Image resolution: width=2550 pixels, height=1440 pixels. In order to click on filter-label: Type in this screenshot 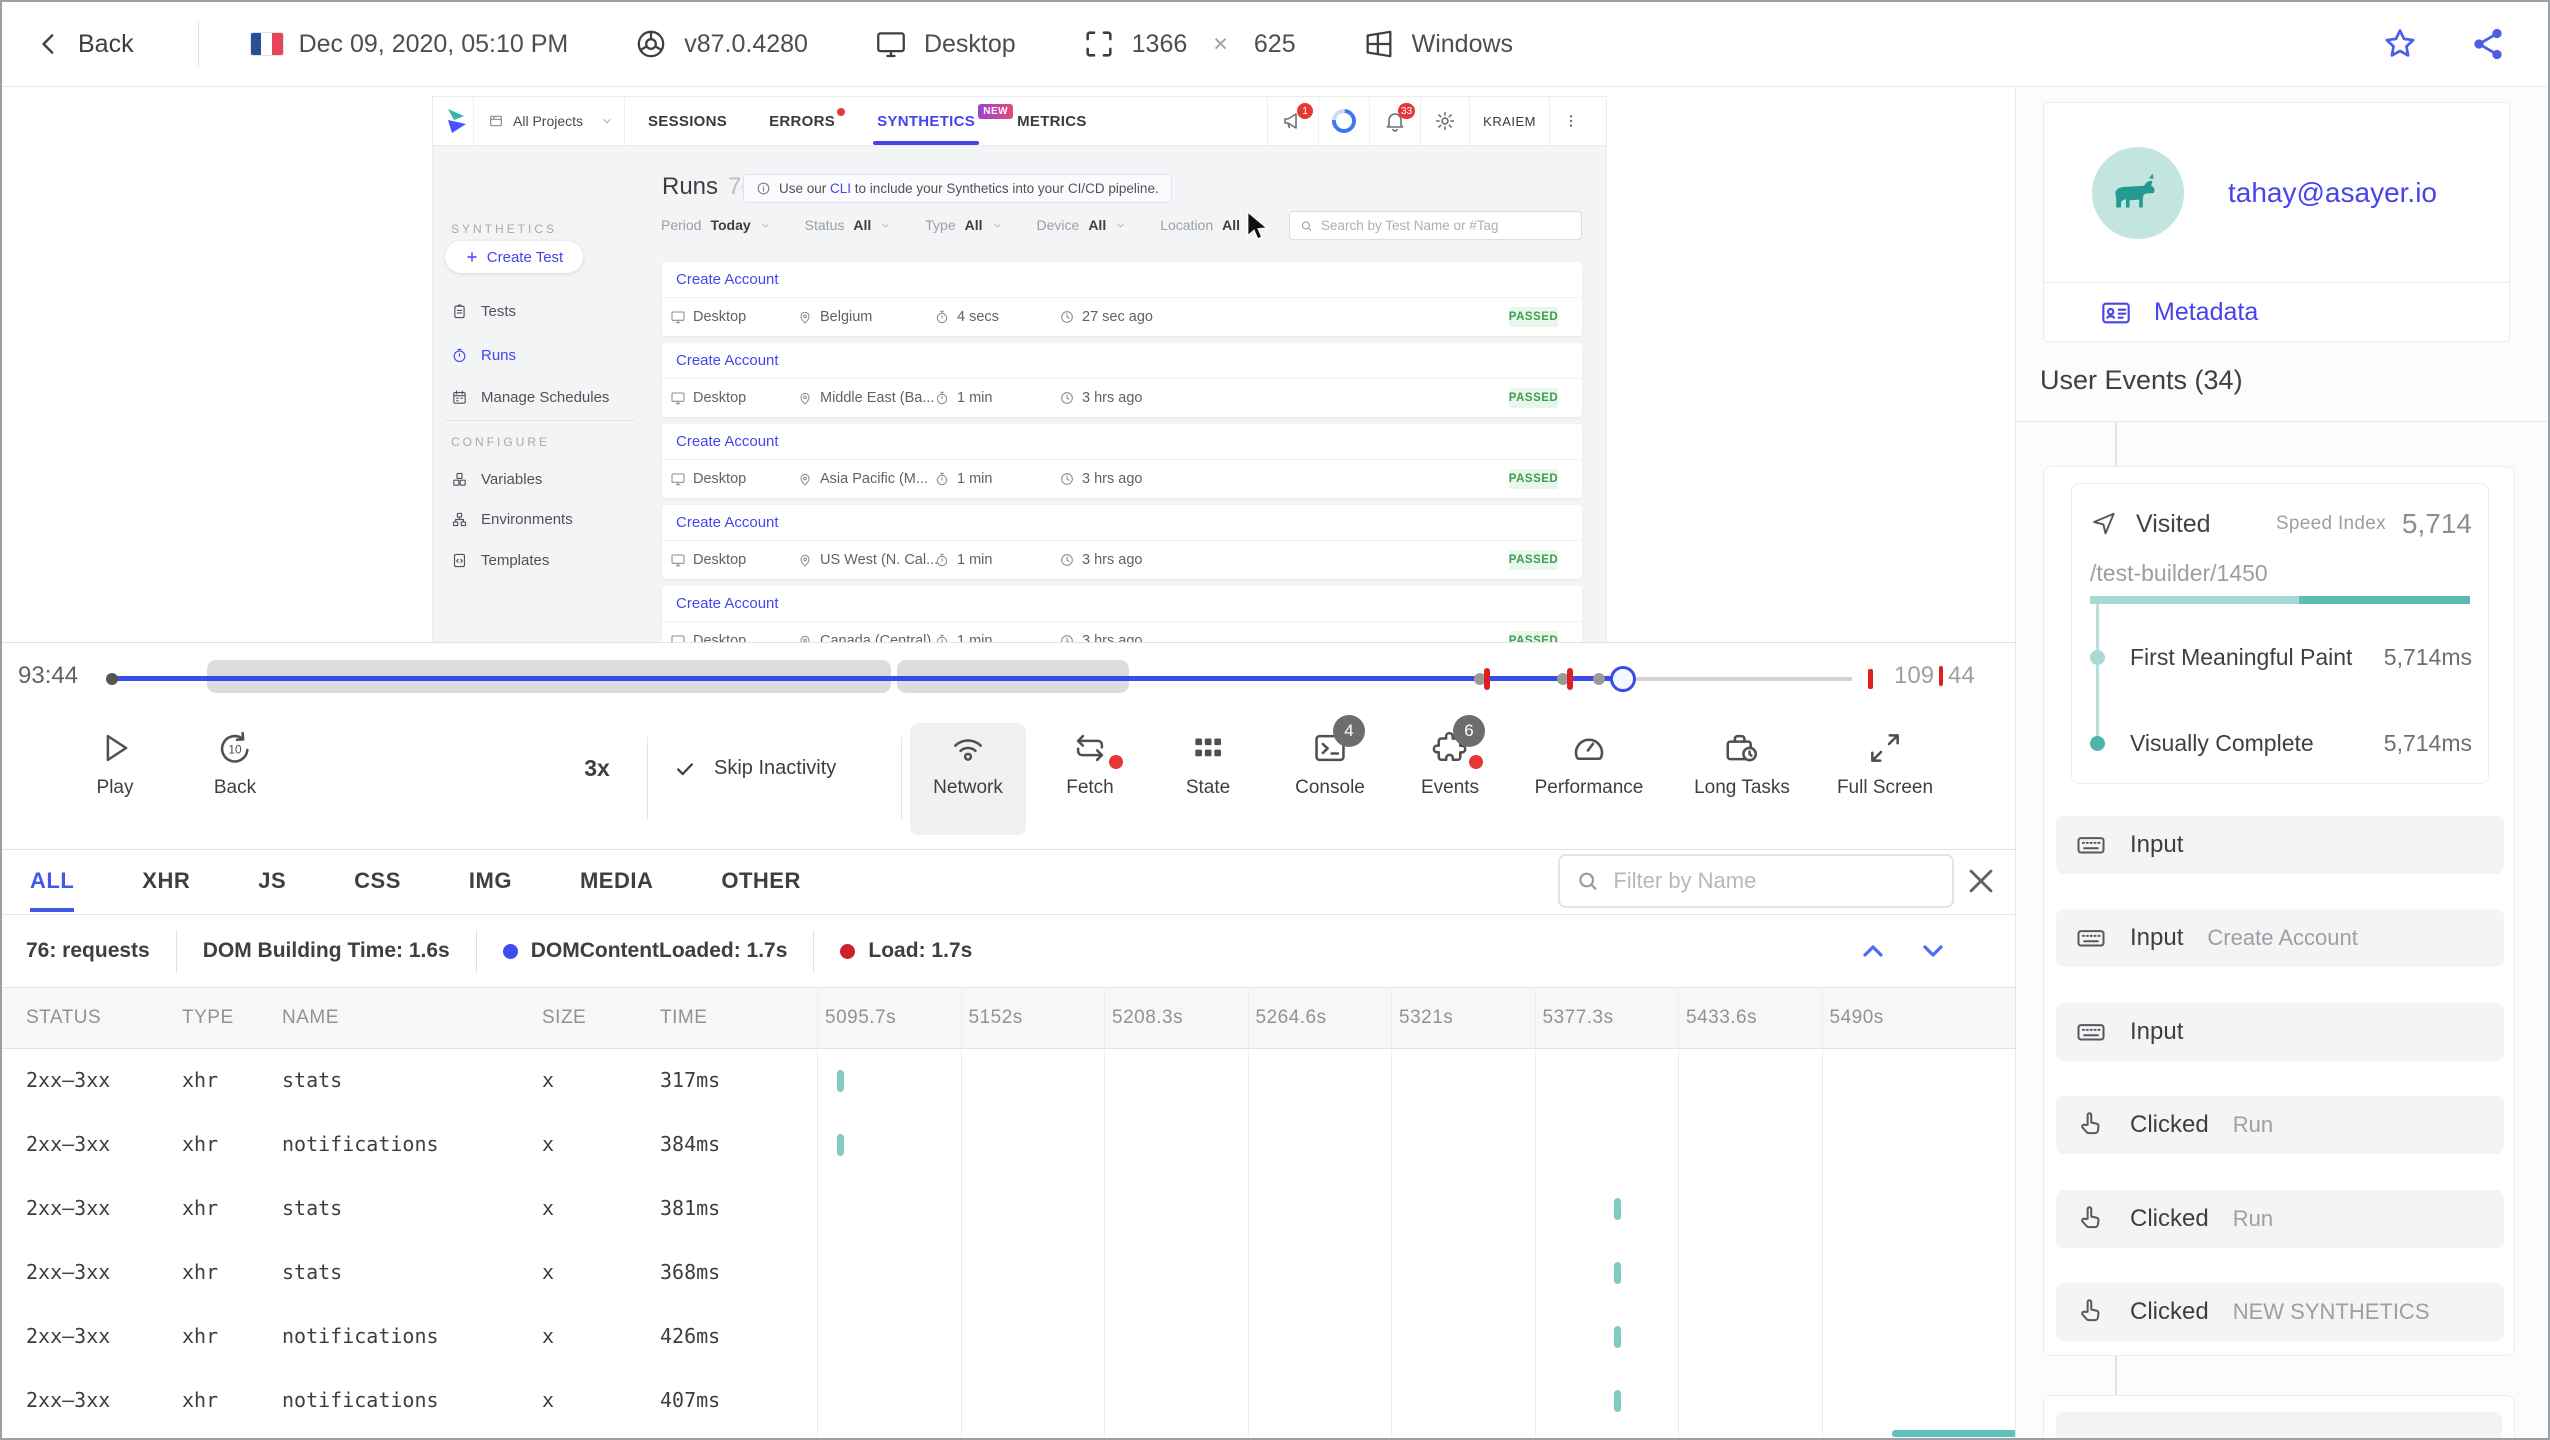, I will do `click(940, 225)`.